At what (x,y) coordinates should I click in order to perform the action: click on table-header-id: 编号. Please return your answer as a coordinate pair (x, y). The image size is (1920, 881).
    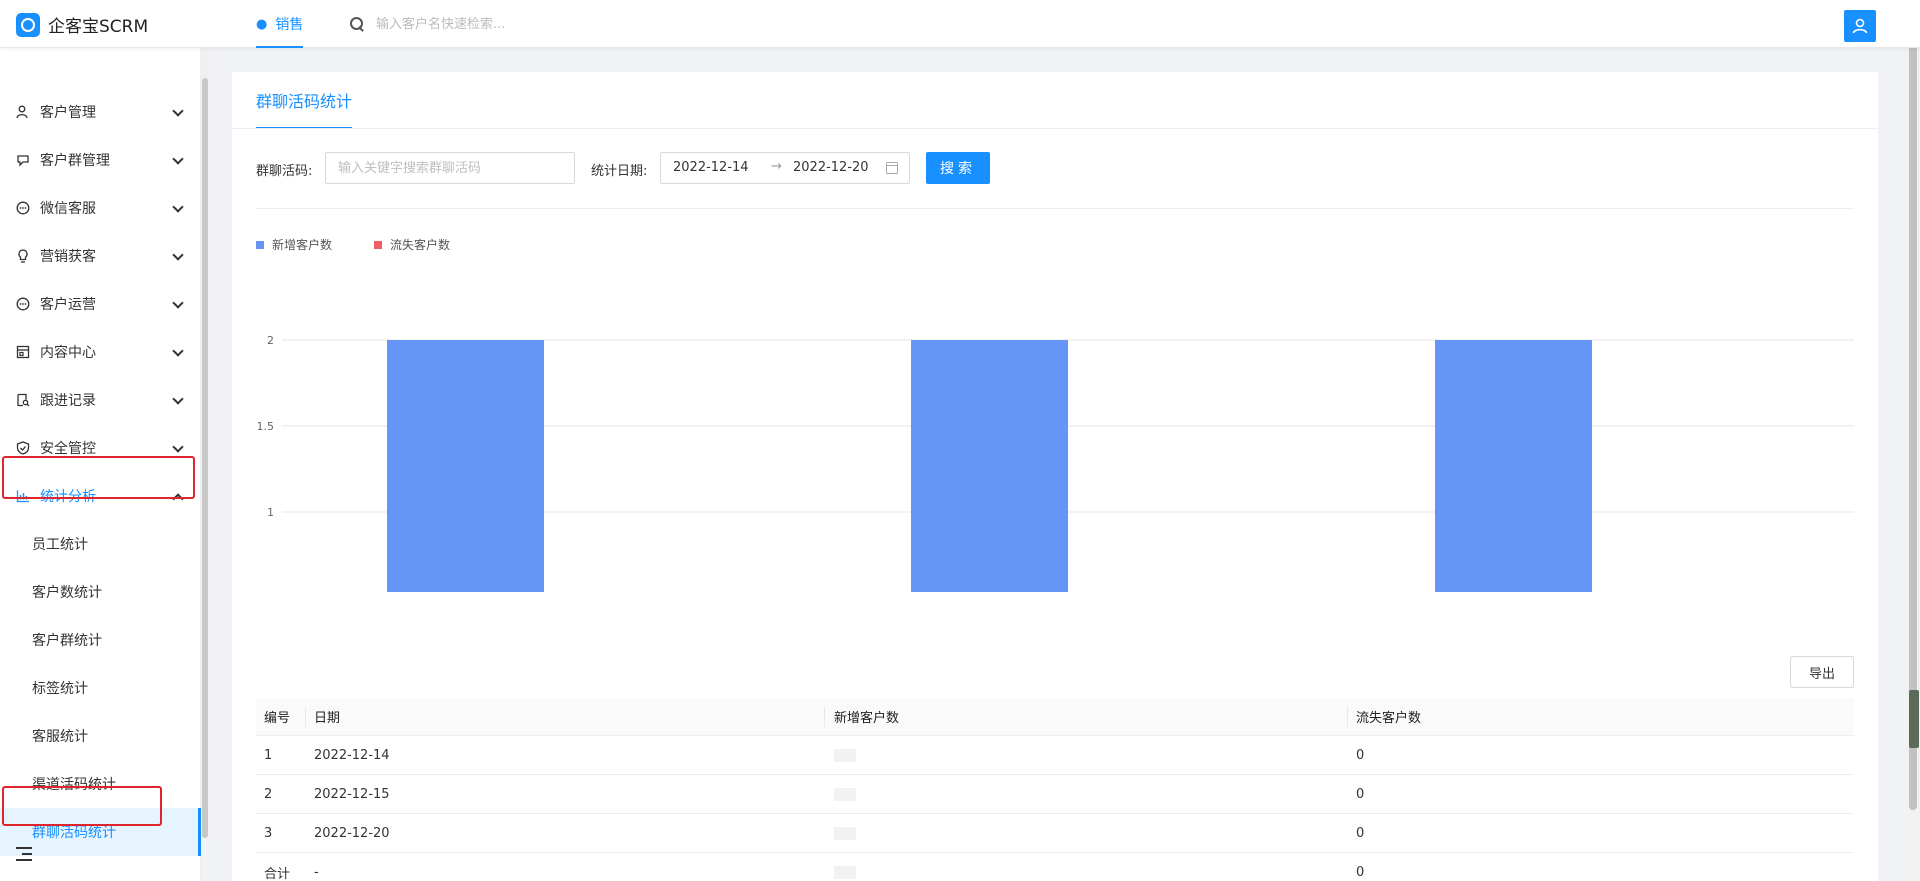
    Looking at the image, I should click on (277, 718).